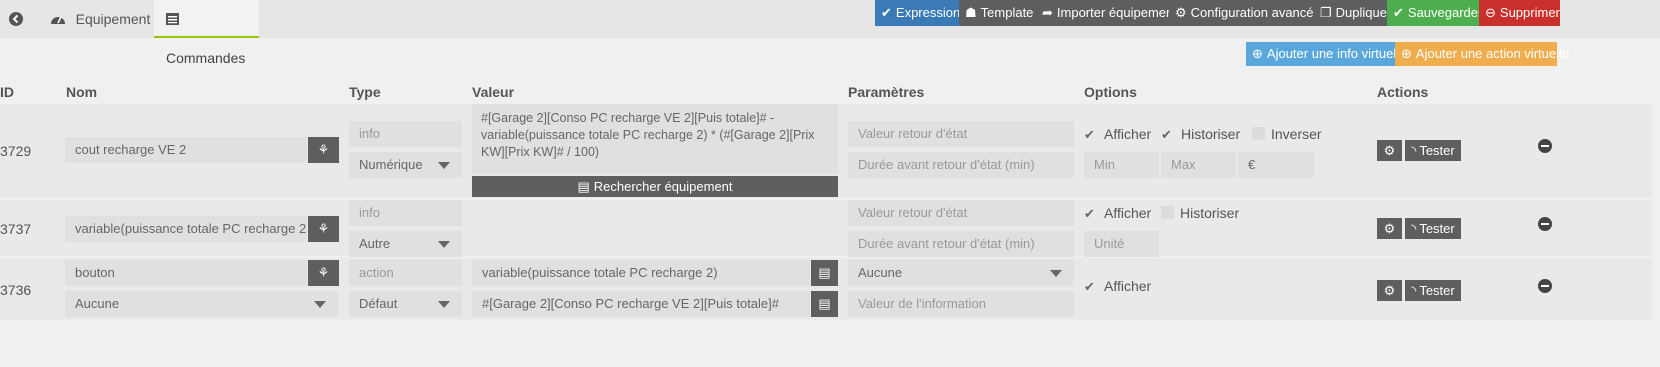 This screenshot has width=1660, height=367. Describe the element at coordinates (1007, 12) in the screenshot. I see `template-label: Template` at that location.